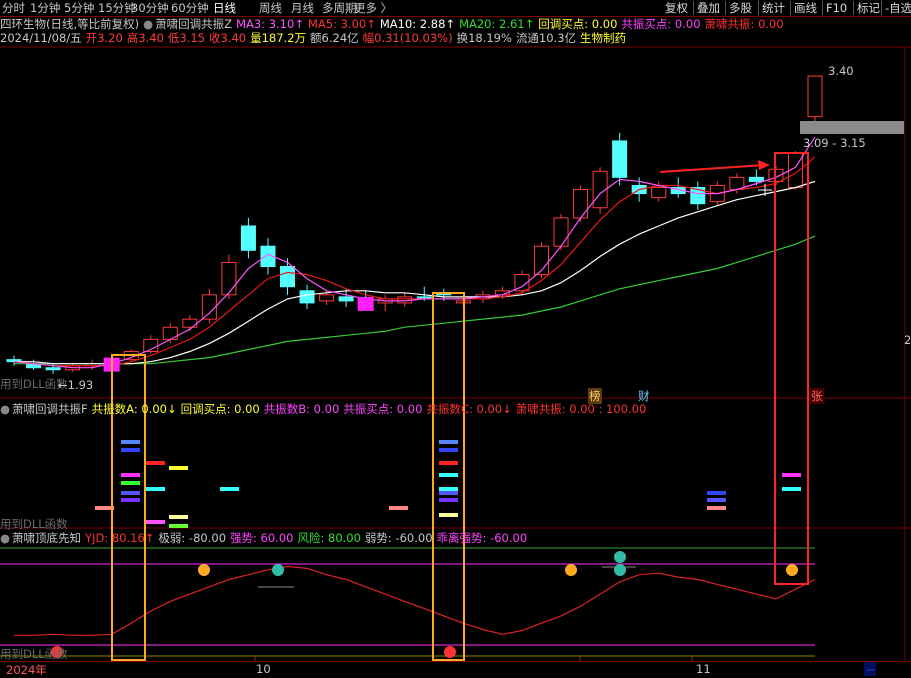 The height and width of the screenshot is (678, 911). I want to click on panel2-toggle-icon: ●, so click(5, 409).